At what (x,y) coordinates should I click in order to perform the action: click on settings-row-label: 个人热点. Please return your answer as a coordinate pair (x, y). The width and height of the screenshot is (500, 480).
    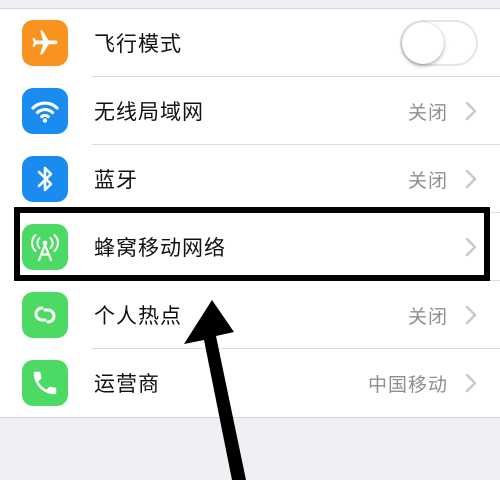
    Looking at the image, I should click on (138, 316).